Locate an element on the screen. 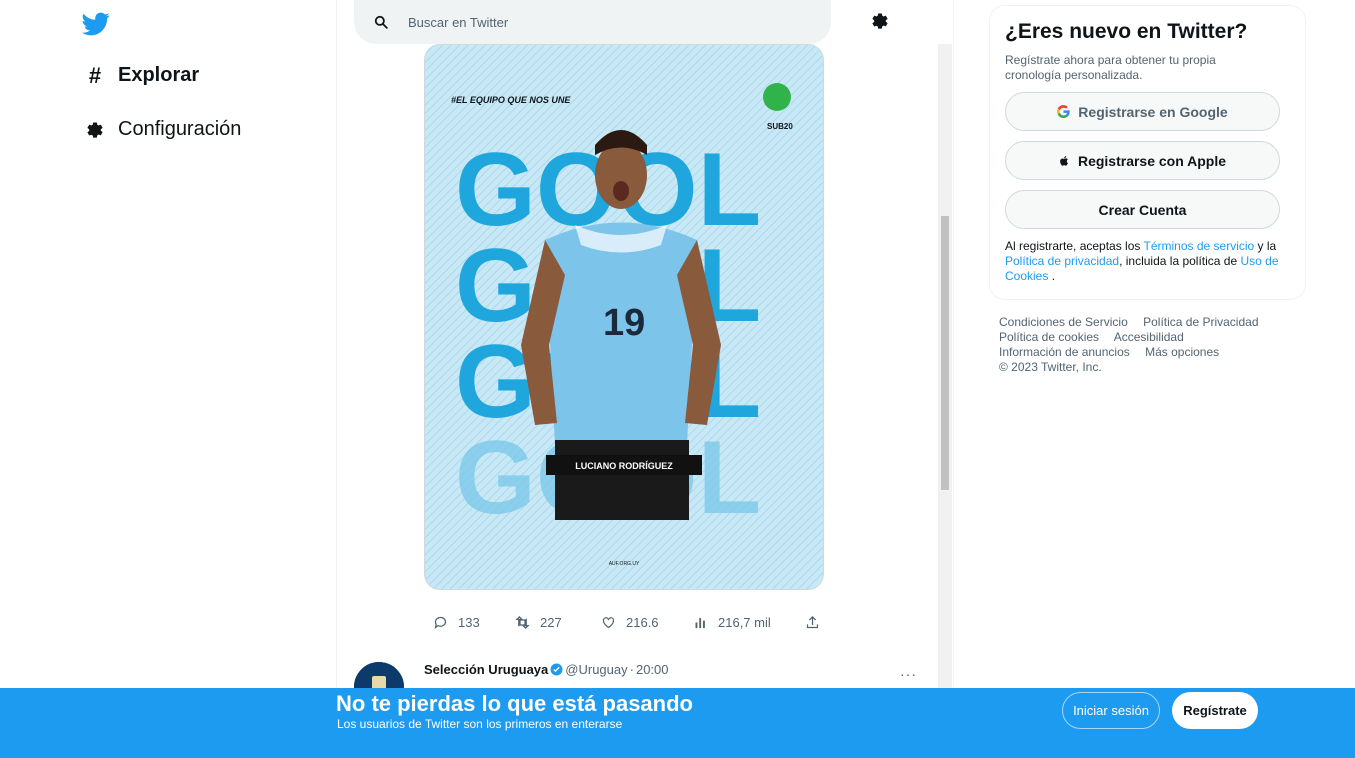 The width and height of the screenshot is (1355, 758). legal-text: , incluida la política de is located at coordinates (1180, 261).